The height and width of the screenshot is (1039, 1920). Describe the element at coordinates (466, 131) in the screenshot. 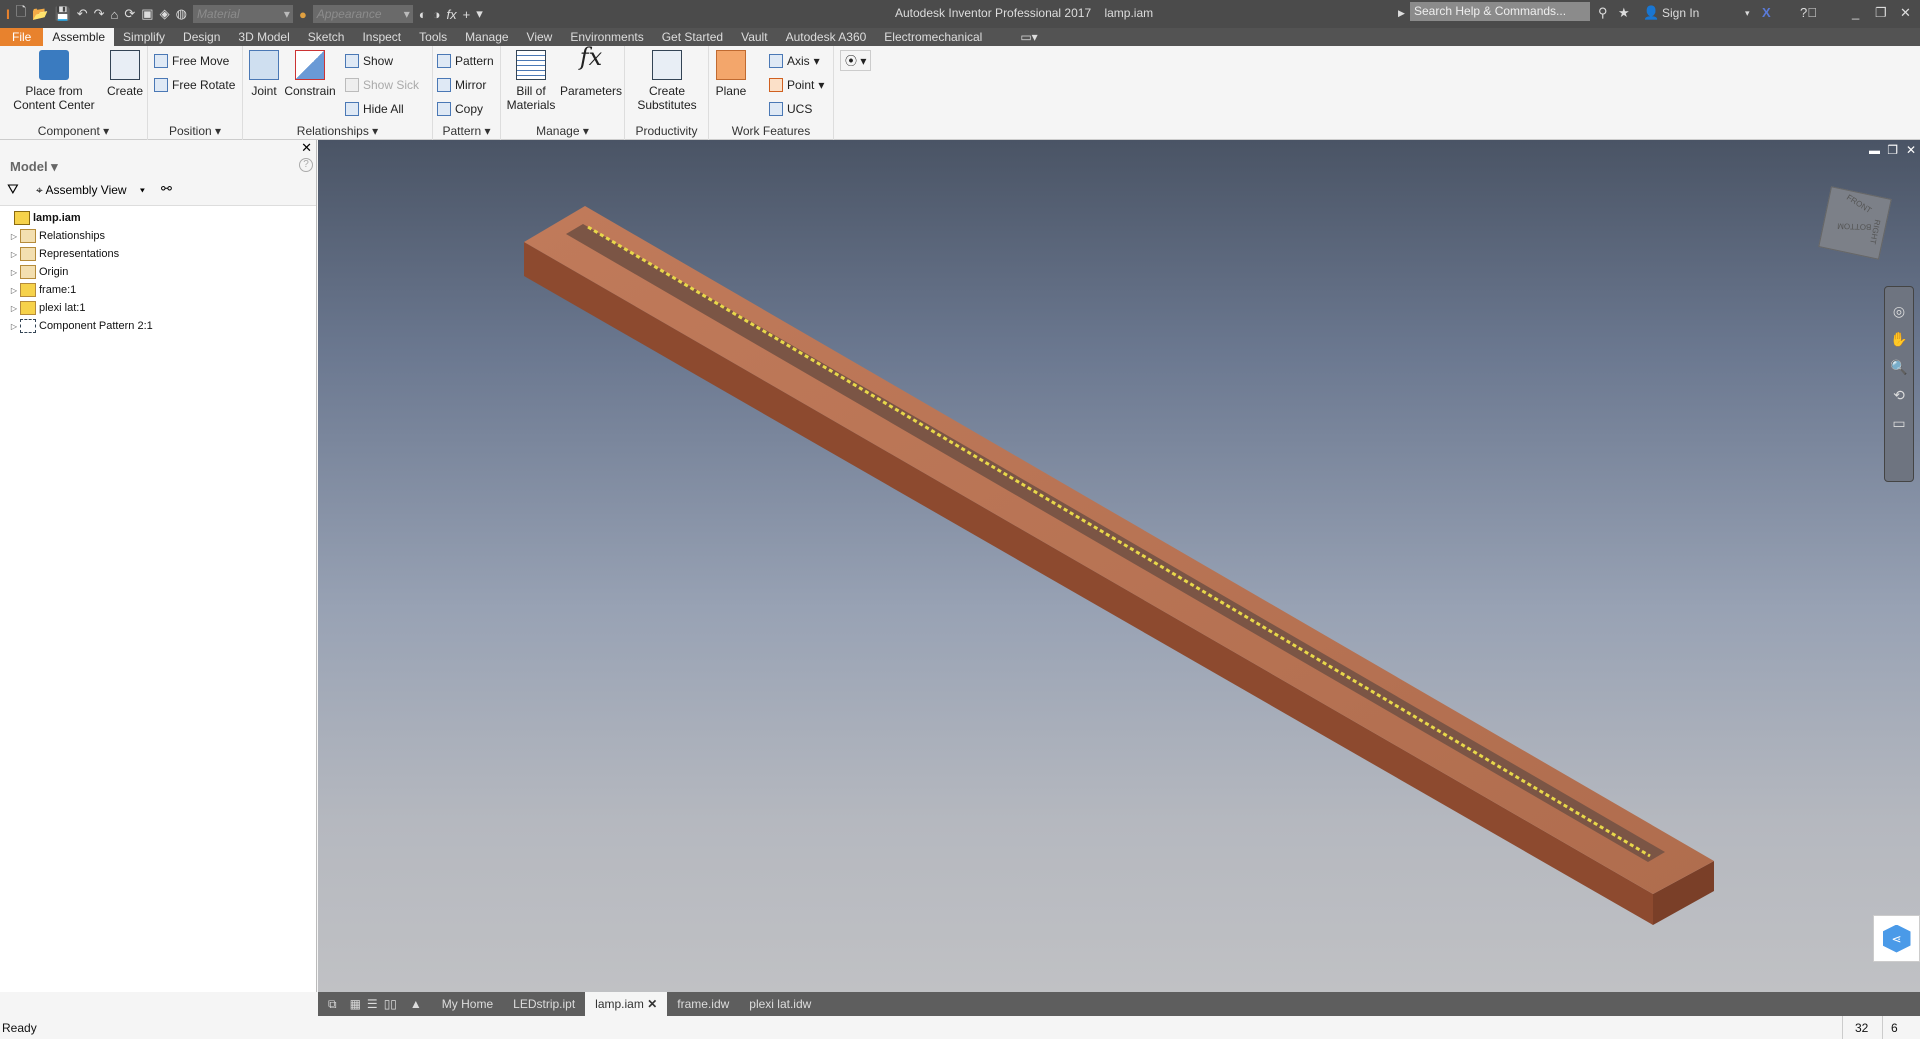

I see `pattern-group-label: Pattern ▾` at that location.